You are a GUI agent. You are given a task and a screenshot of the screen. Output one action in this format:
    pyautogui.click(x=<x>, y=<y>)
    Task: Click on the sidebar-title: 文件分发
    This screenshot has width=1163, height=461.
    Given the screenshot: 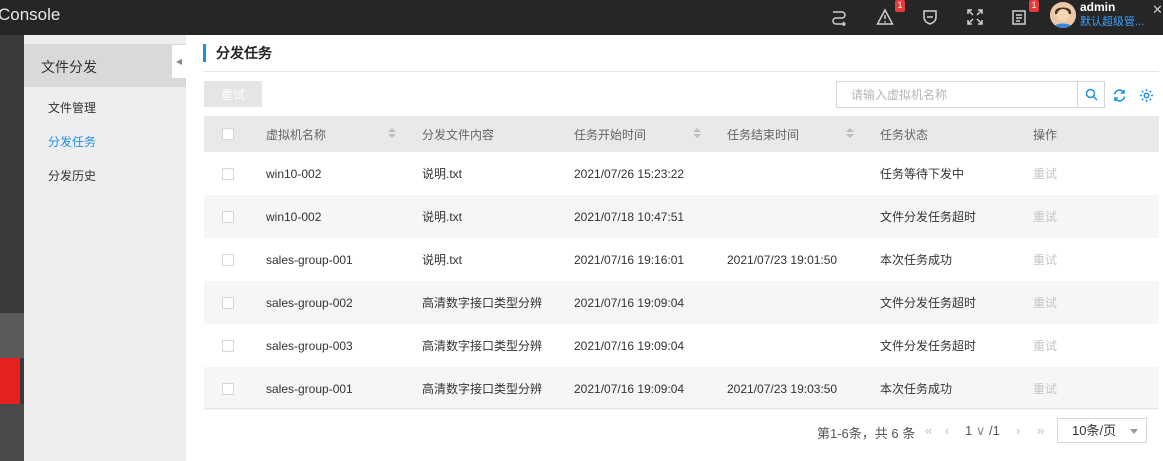 What is the action you would take?
    pyautogui.click(x=69, y=67)
    